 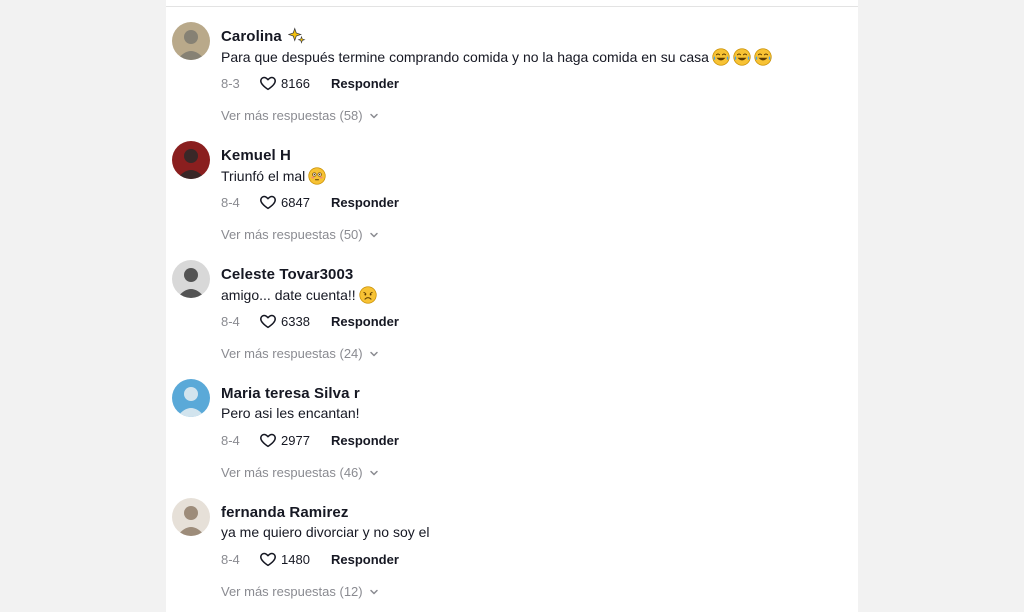 I want to click on like-count: 2977, so click(x=295, y=440).